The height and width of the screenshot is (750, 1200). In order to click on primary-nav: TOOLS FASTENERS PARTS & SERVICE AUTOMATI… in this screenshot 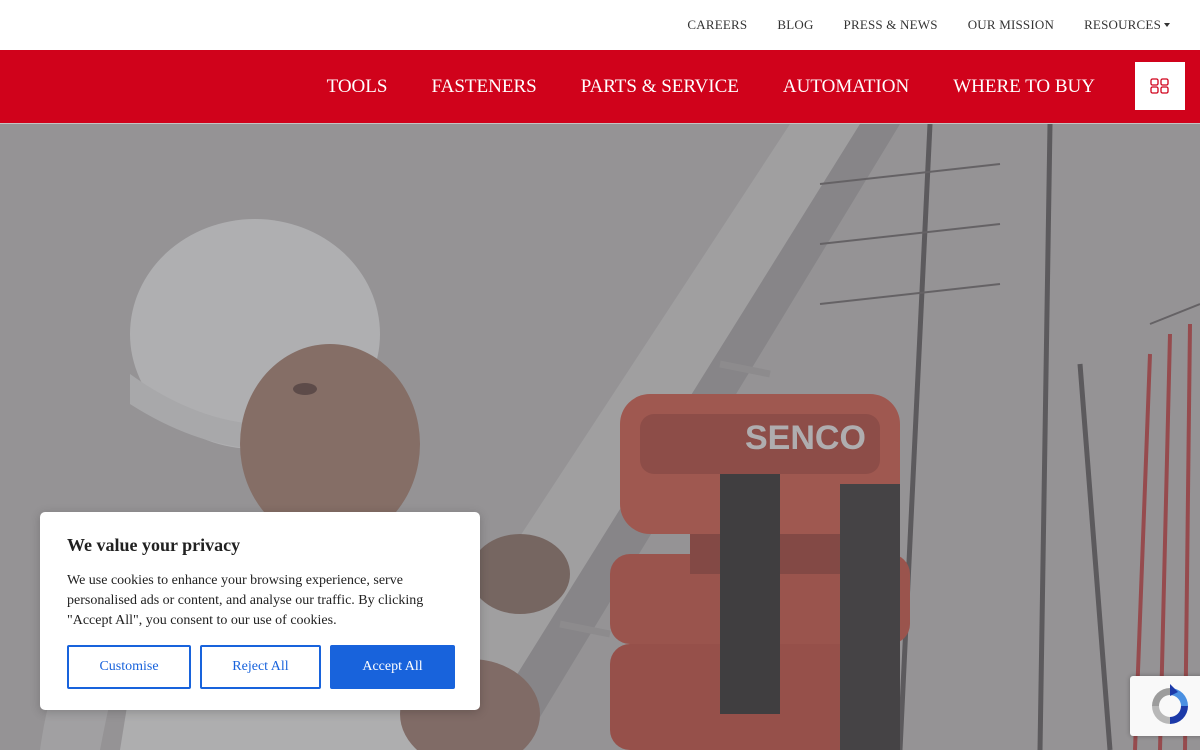, I will do `click(711, 87)`.